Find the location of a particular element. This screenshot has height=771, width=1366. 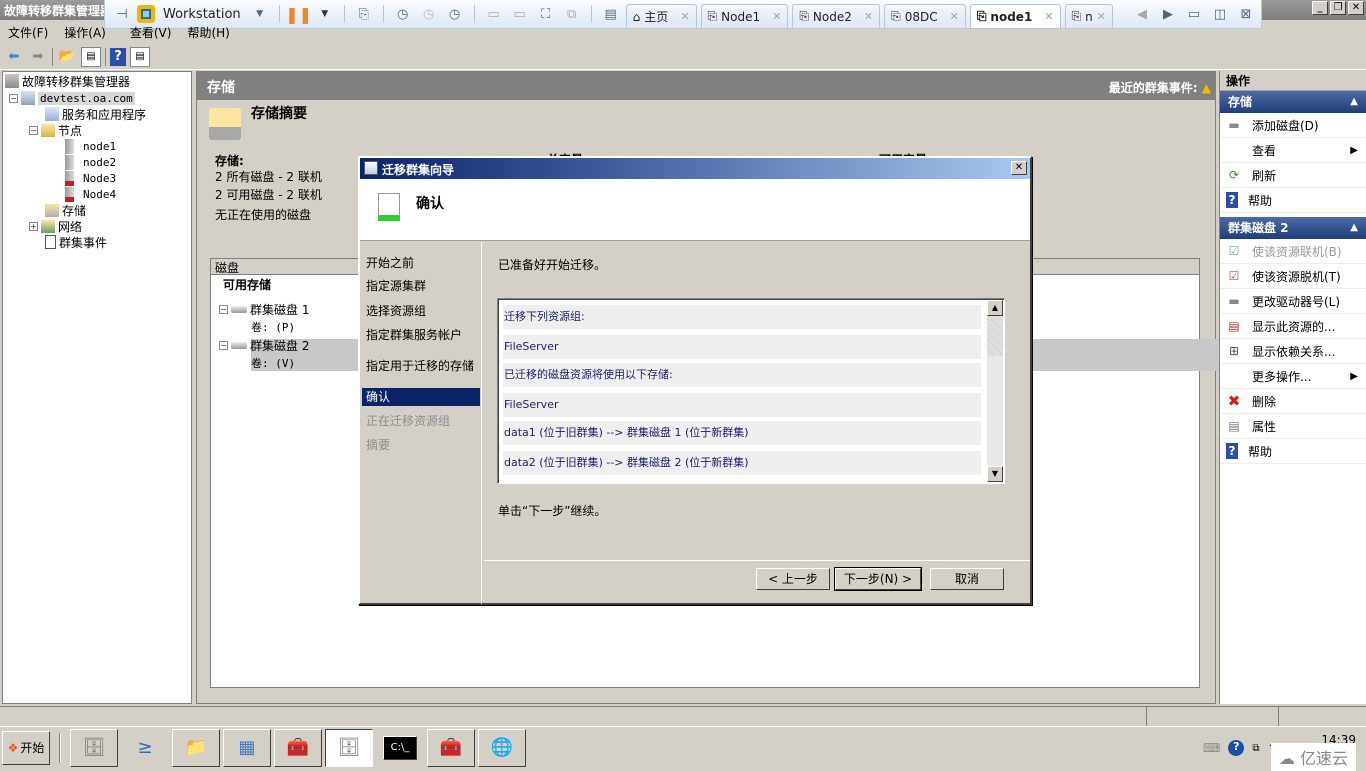

action-refresh: ⟳ 刷新 is located at coordinates (1293, 175).